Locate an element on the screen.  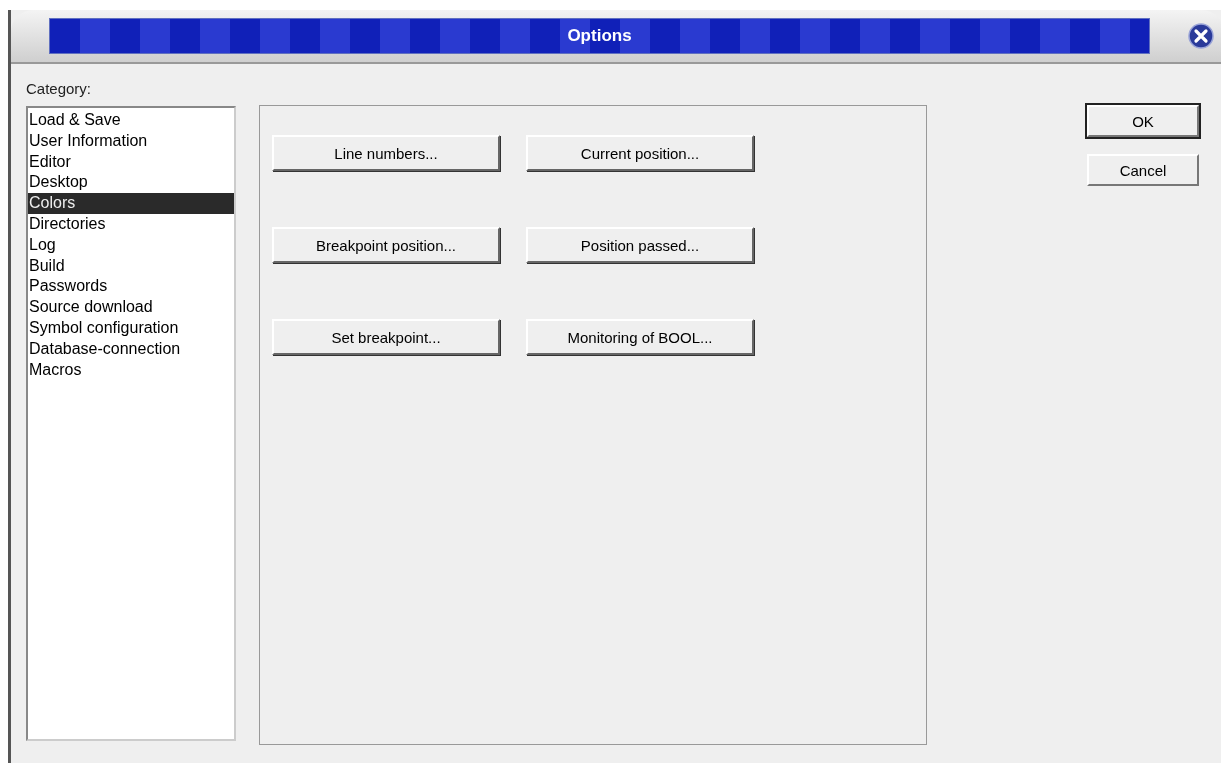
category-item: Desktop is located at coordinates (131, 183).